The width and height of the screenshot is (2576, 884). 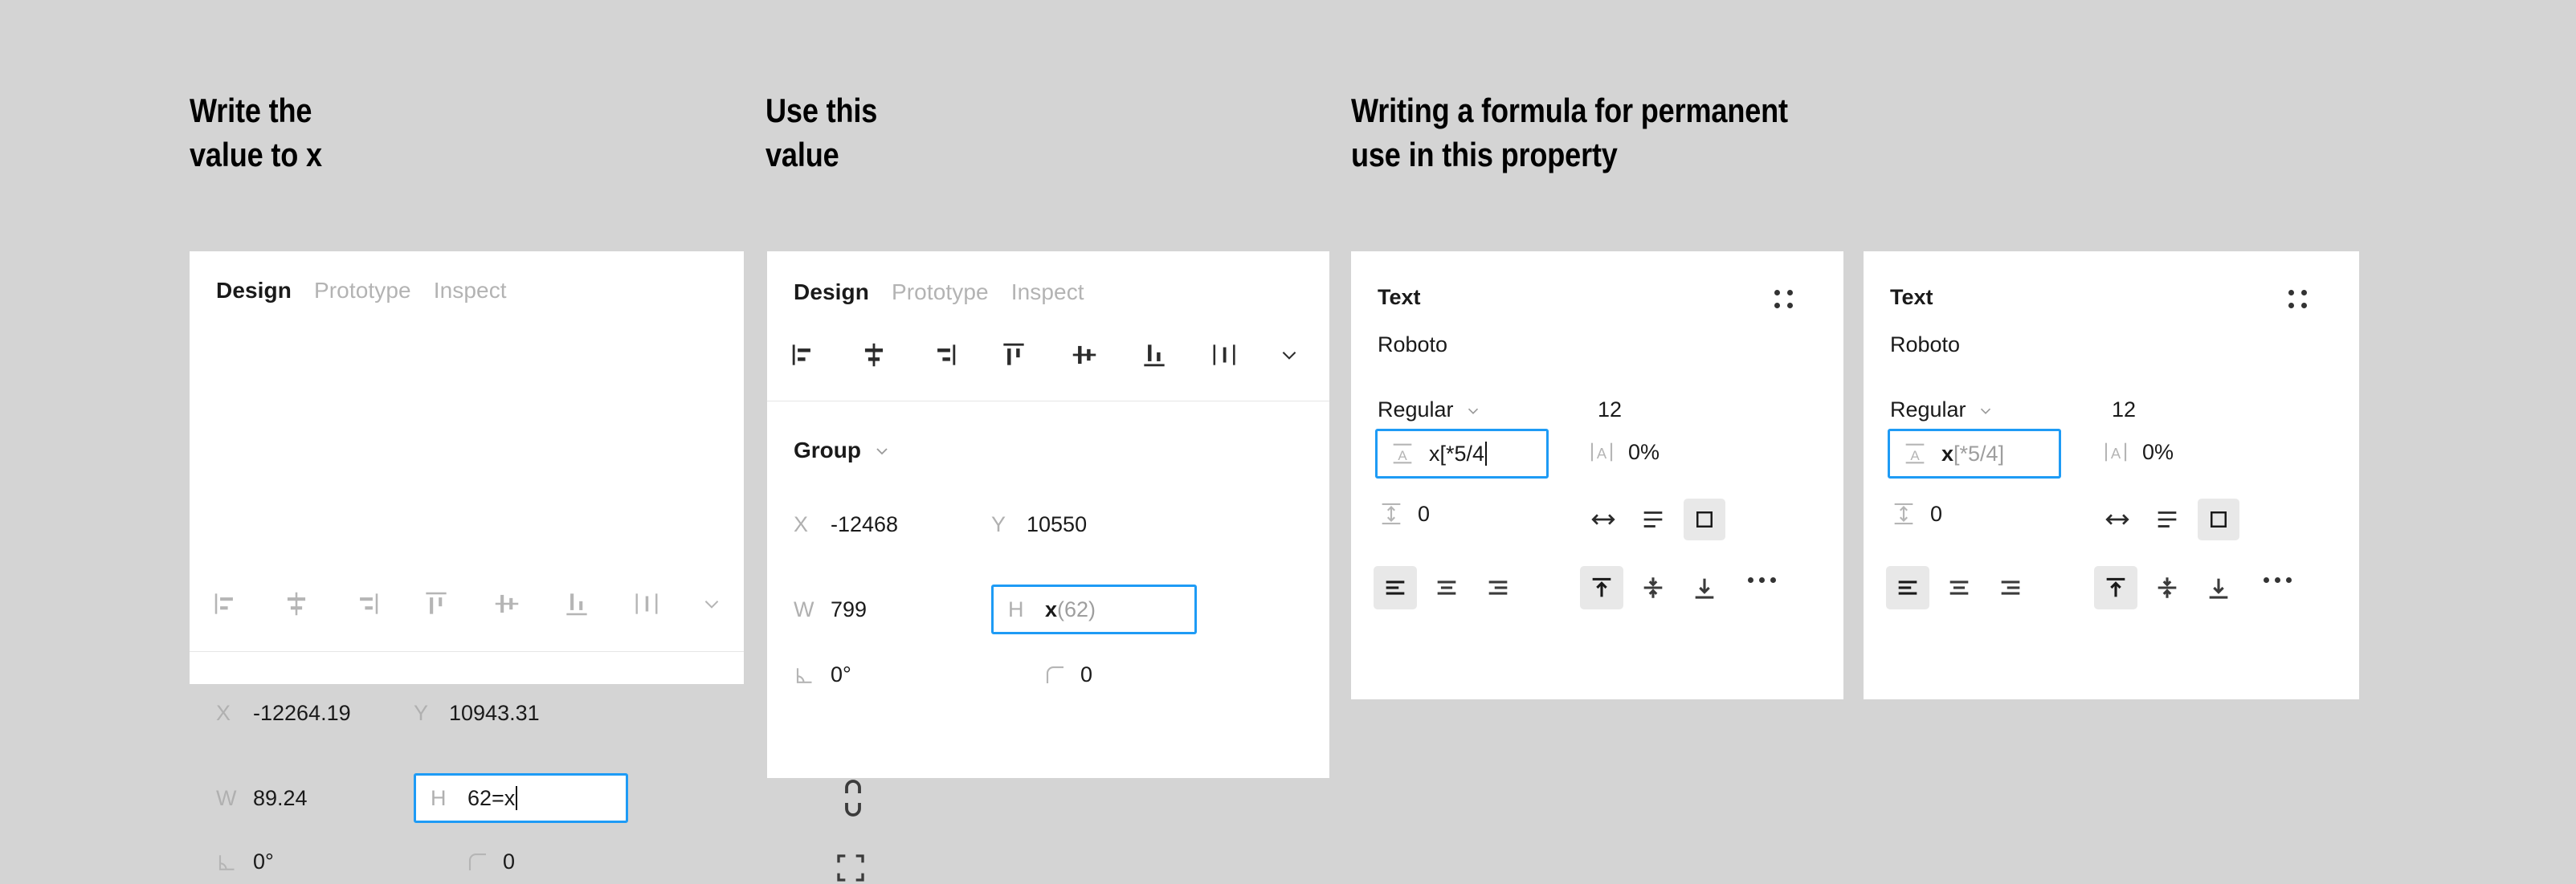 I want to click on text-caret, so click(x=1486, y=454).